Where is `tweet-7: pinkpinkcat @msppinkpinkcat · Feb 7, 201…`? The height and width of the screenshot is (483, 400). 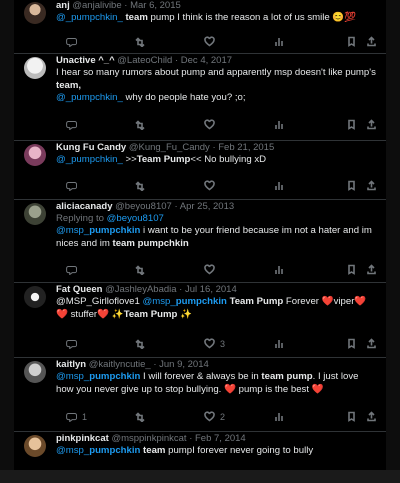 tweet-7: pinkpinkcat @msppinkpinkcat · Feb 7, 201… is located at coordinates (200, 450).